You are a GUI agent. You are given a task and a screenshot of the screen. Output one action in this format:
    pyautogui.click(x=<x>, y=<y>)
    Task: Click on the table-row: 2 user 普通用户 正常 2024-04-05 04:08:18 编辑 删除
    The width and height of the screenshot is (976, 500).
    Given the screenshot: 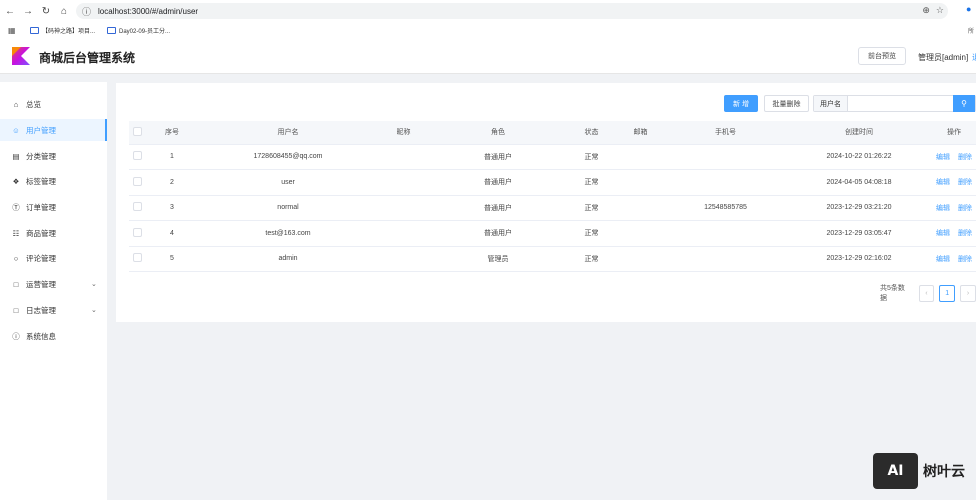 What is the action you would take?
    pyautogui.click(x=552, y=182)
    